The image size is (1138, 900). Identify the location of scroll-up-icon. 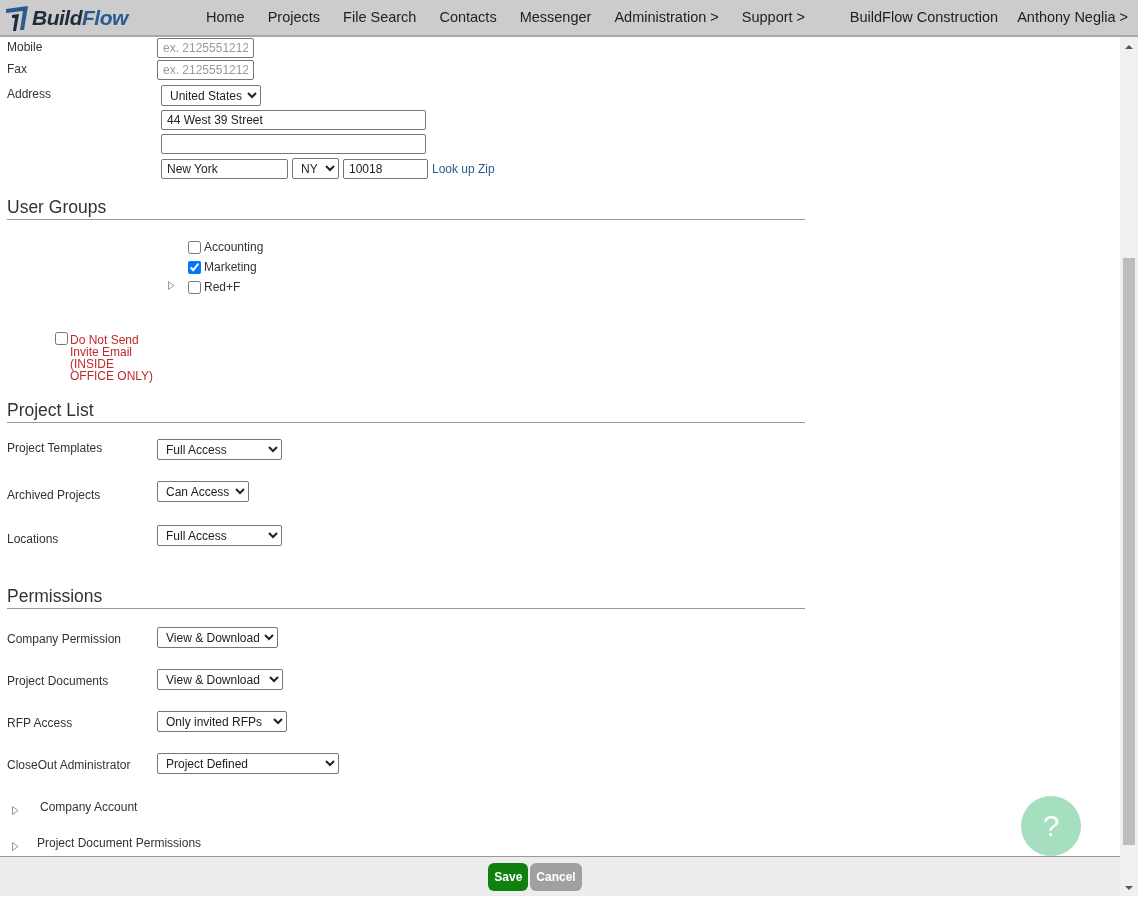
(1129, 47).